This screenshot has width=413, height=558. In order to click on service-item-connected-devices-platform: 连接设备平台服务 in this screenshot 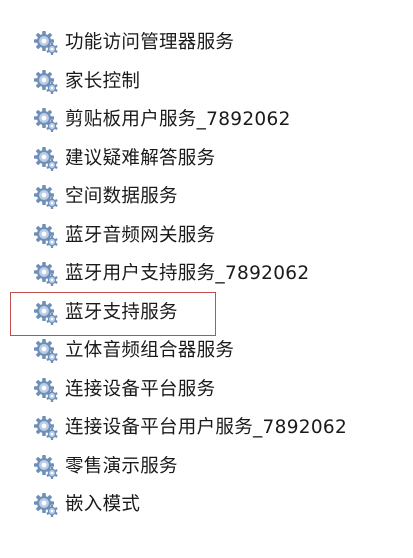, I will do `click(206, 390)`.